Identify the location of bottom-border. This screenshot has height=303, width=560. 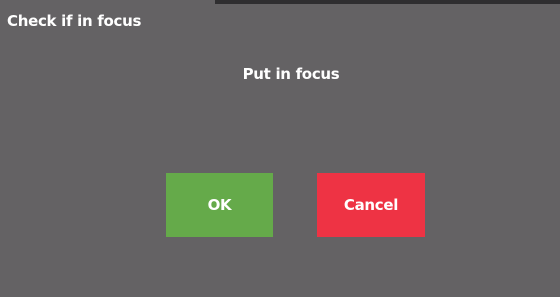
(280, 300).